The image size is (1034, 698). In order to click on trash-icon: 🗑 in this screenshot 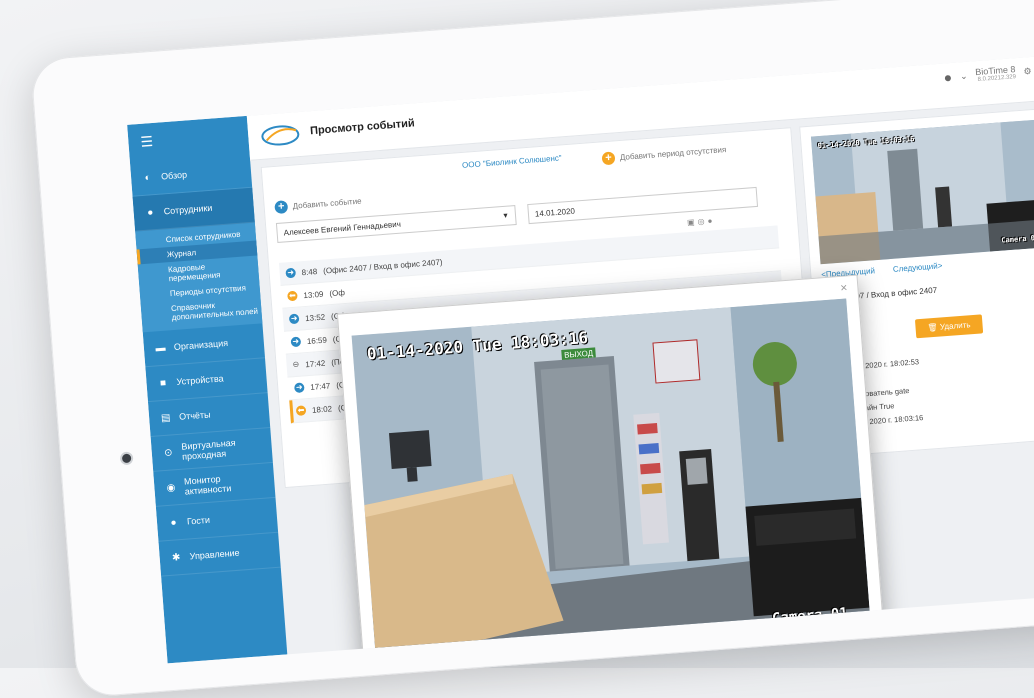, I will do `click(933, 327)`.